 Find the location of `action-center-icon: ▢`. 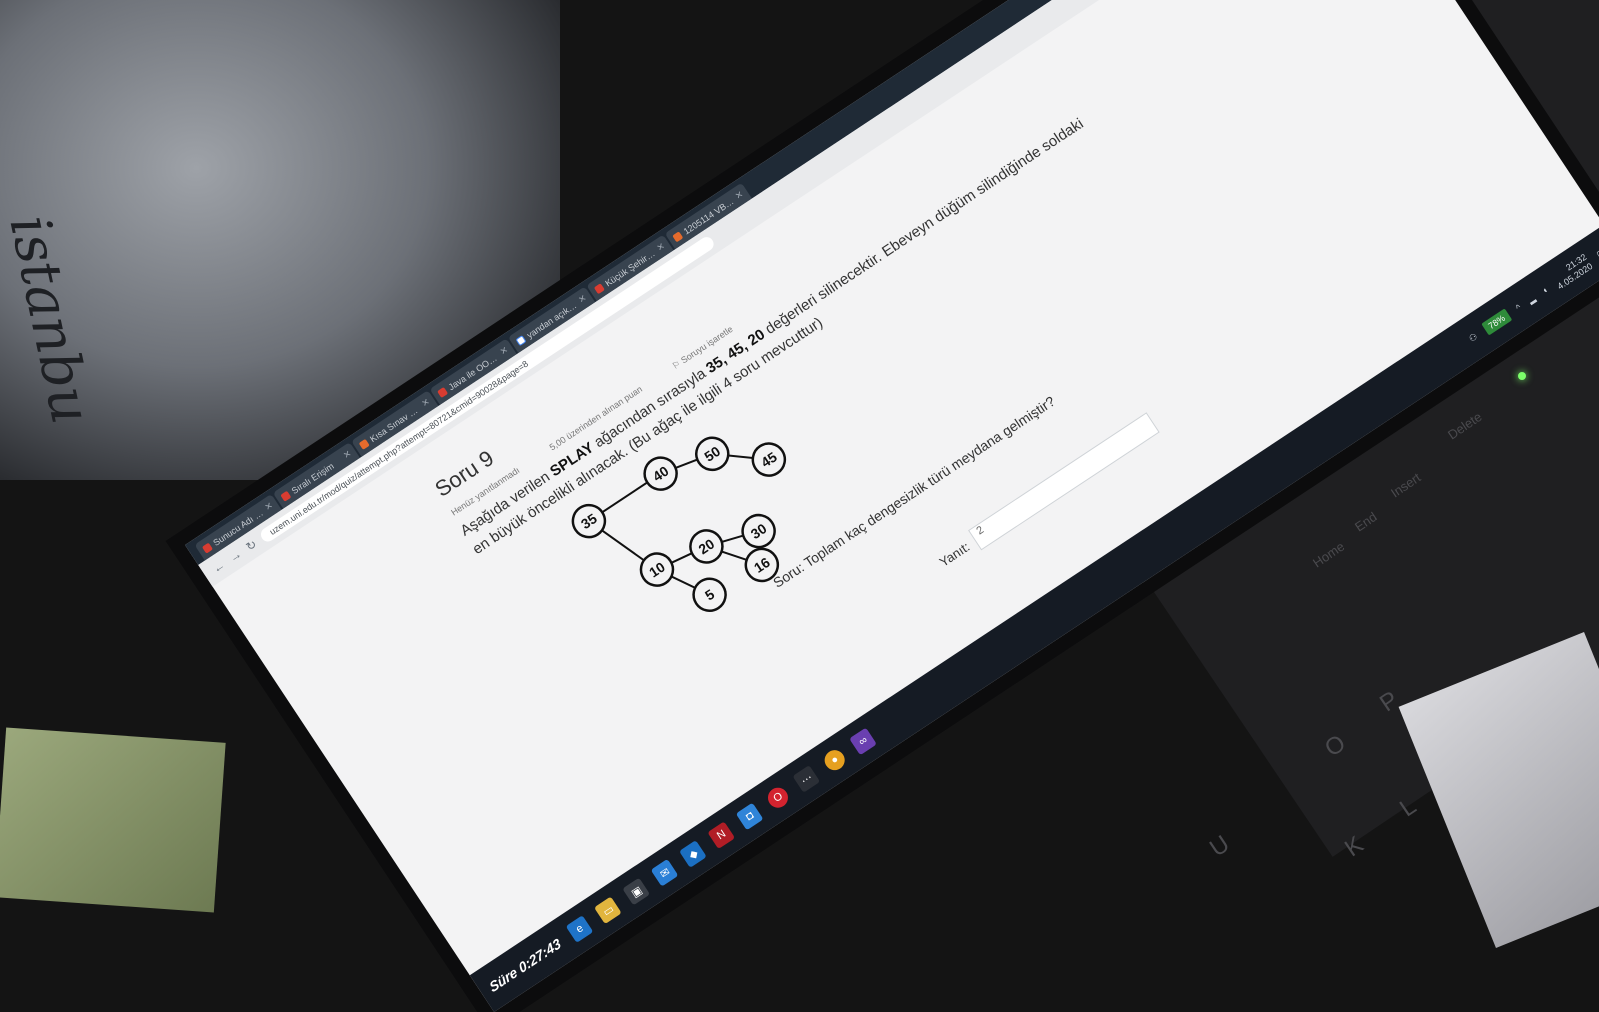

action-center-icon: ▢ is located at coordinates (1596, 253).